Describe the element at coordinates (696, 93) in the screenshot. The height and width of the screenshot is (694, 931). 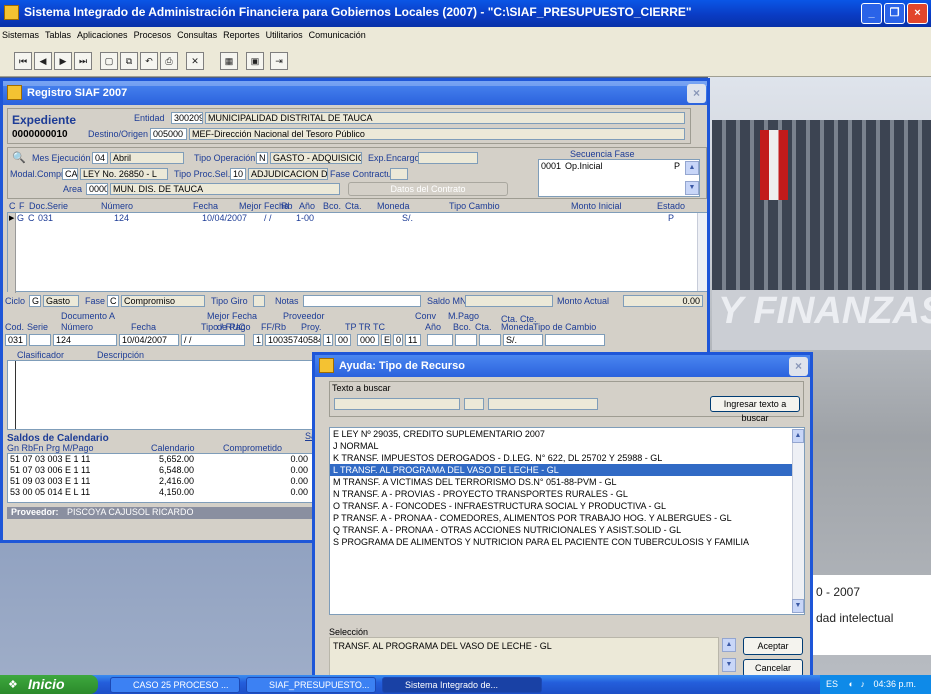
I see `registro-close-icon: ×` at that location.